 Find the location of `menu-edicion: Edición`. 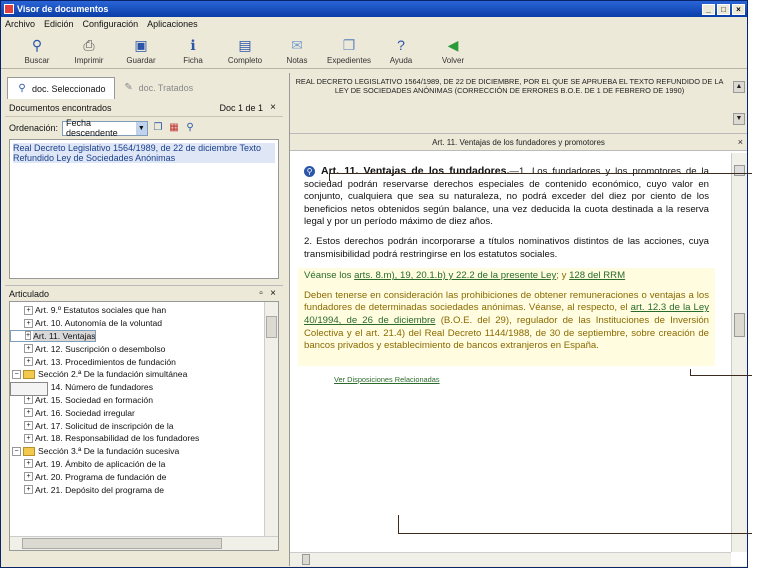

menu-edicion: Edición is located at coordinates (59, 24).